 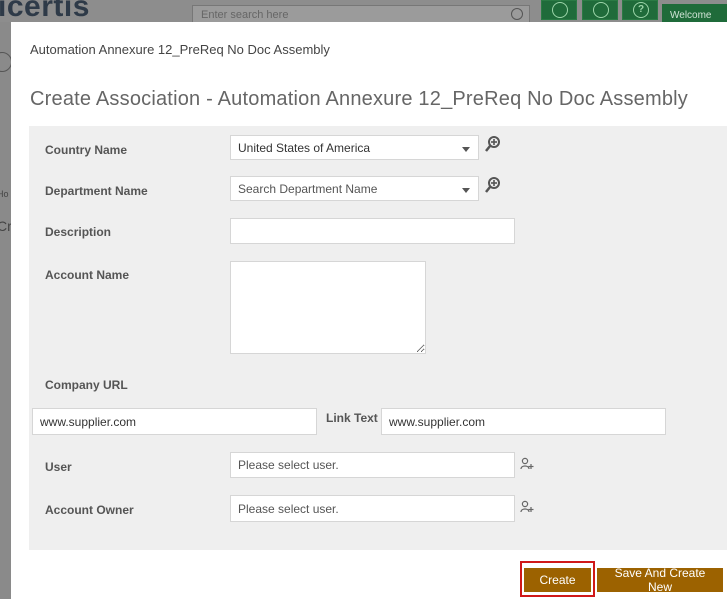 What do you see at coordinates (288, 508) in the screenshot?
I see `account-owner-placeholder: Please select user.` at bounding box center [288, 508].